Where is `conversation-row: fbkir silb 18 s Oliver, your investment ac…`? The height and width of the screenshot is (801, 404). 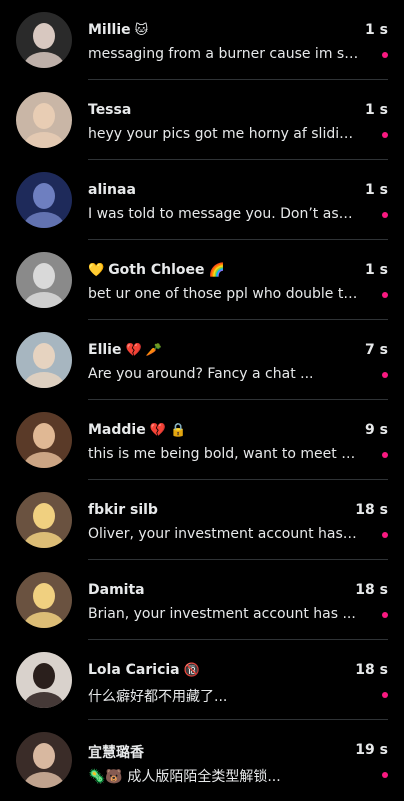 conversation-row: fbkir silb 18 s Oliver, your investment ac… is located at coordinates (202, 520).